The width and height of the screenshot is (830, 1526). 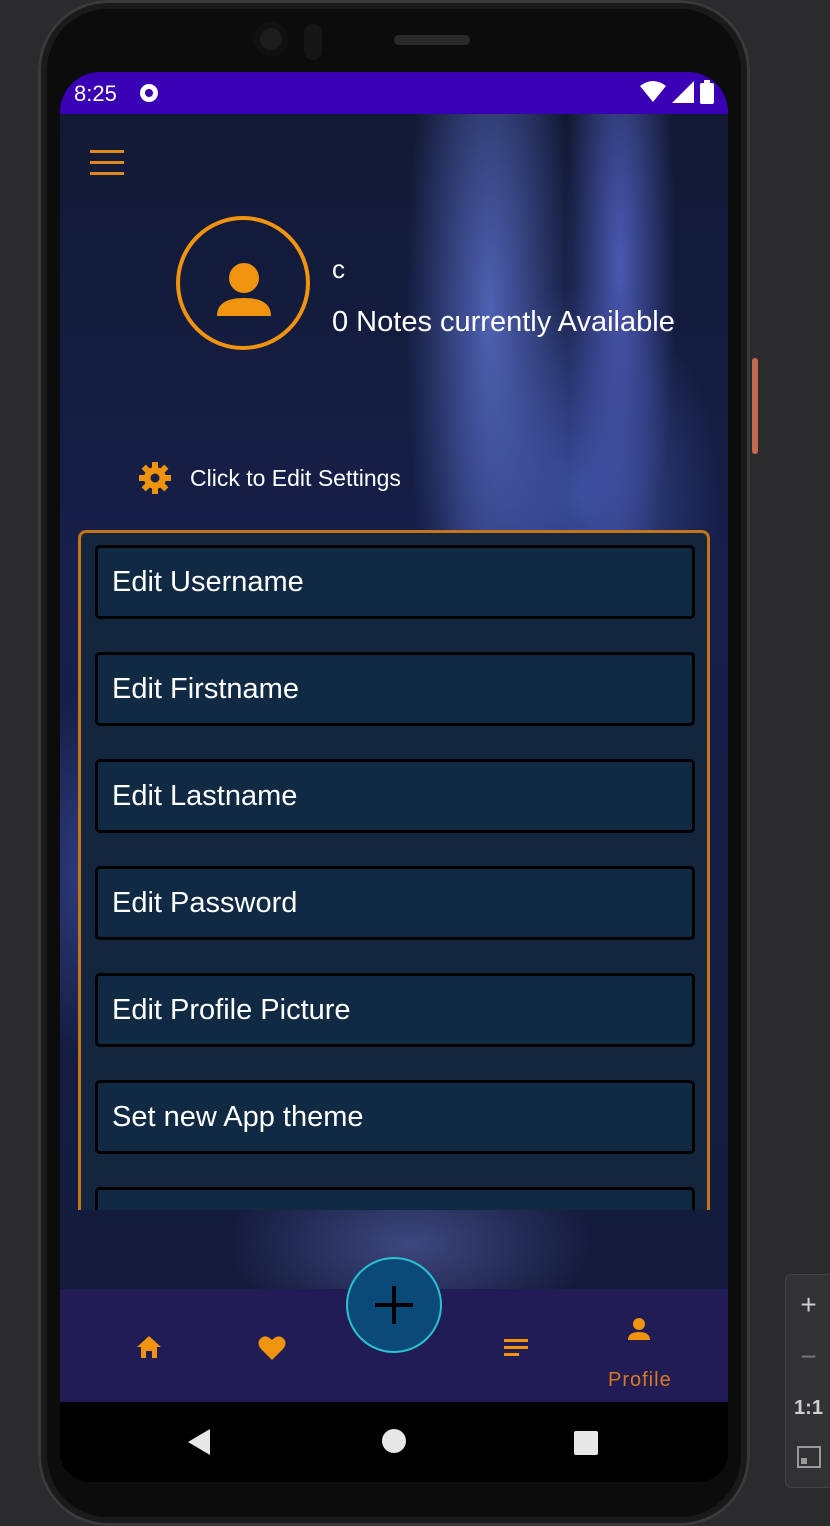 I want to click on status-icons, so click(x=677, y=92).